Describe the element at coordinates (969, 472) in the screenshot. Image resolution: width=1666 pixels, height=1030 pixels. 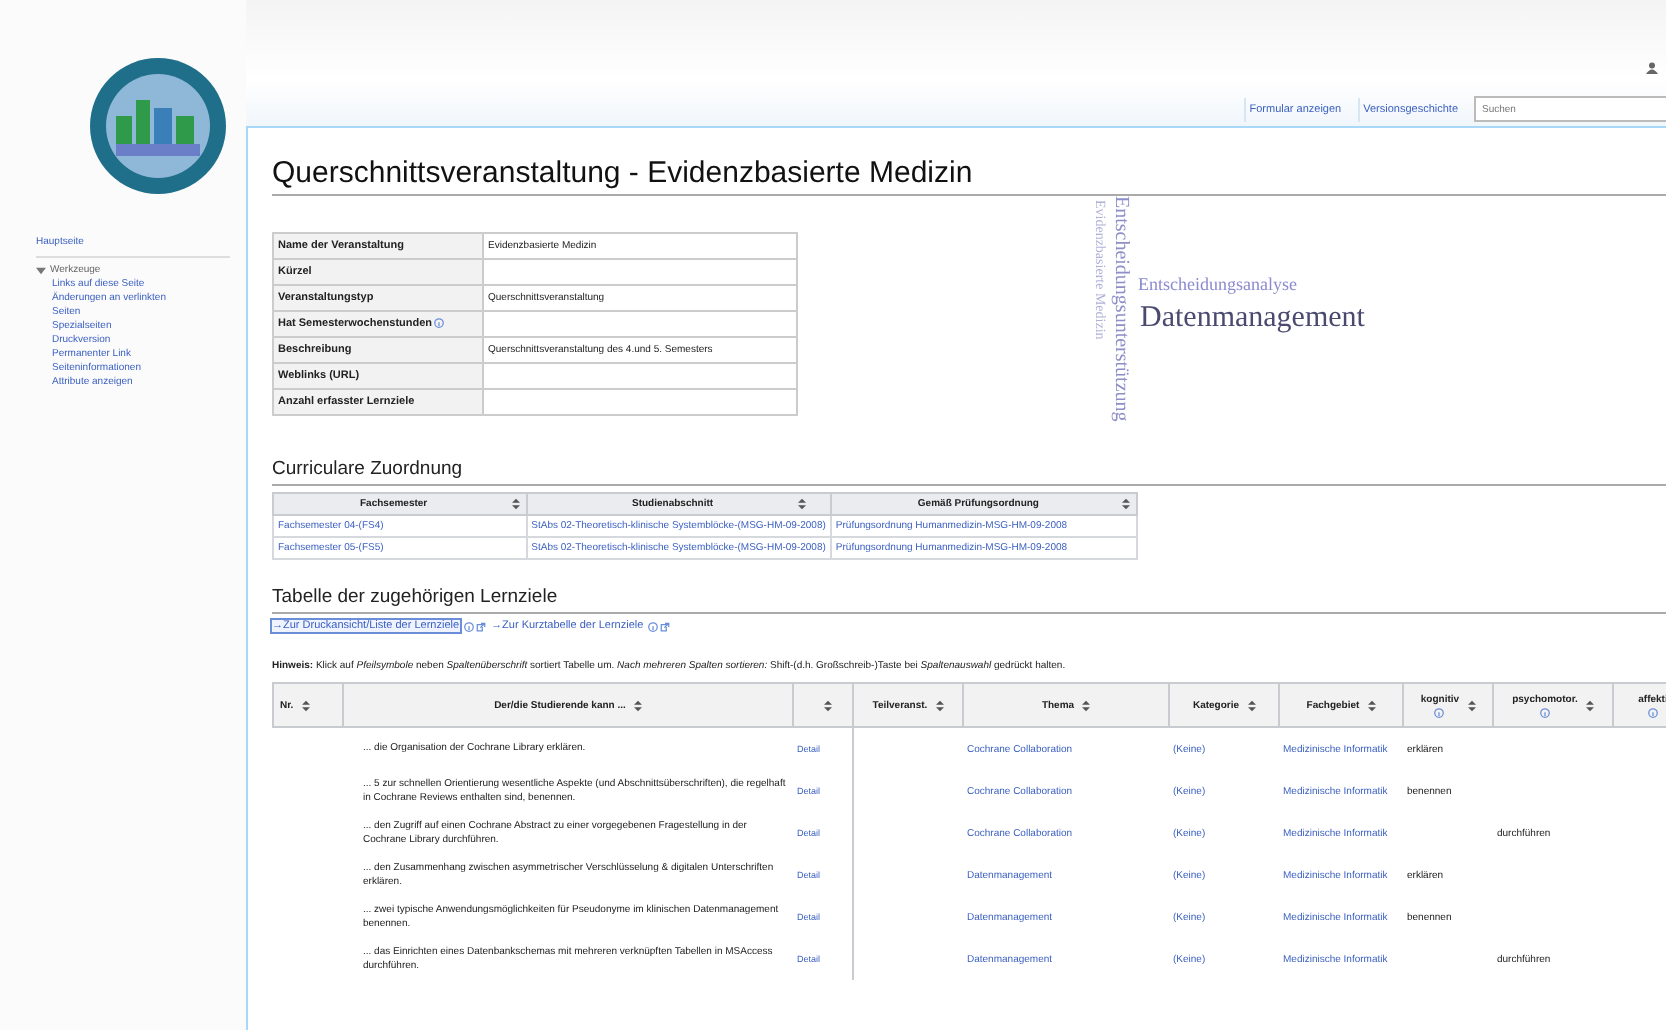
I see `section-heading: Curriculare Zuordnung` at that location.